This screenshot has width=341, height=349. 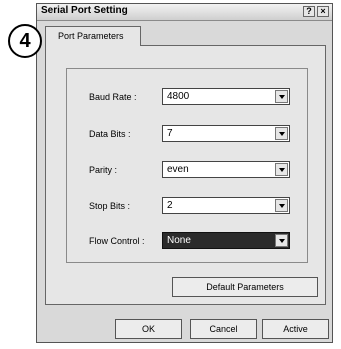 What do you see at coordinates (178, 96) in the screenshot?
I see `baud-rate-value: 4800` at bounding box center [178, 96].